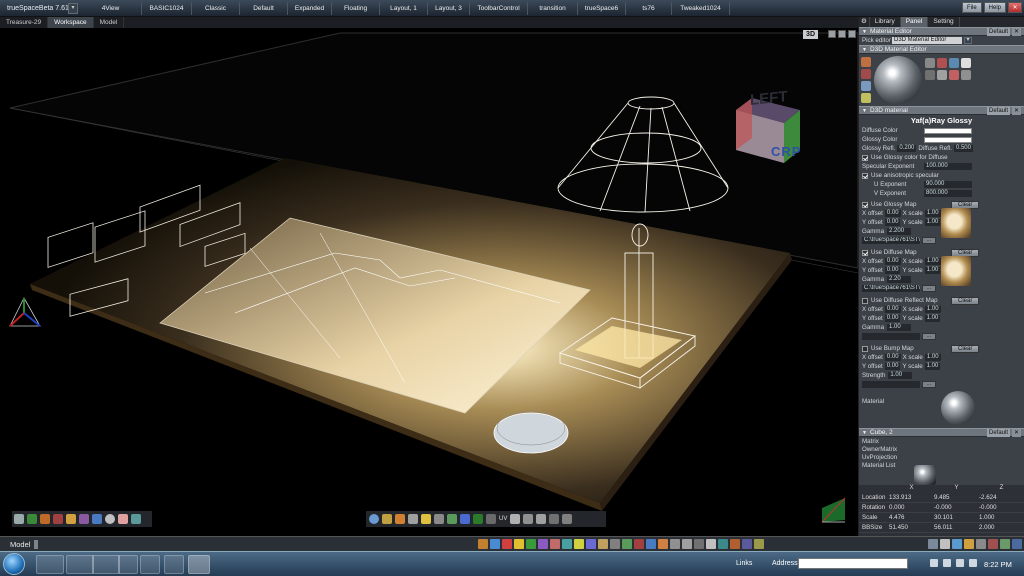 This screenshot has width=1024, height=576. I want to click on transform-z-field: 1.000, so click(1001, 517).